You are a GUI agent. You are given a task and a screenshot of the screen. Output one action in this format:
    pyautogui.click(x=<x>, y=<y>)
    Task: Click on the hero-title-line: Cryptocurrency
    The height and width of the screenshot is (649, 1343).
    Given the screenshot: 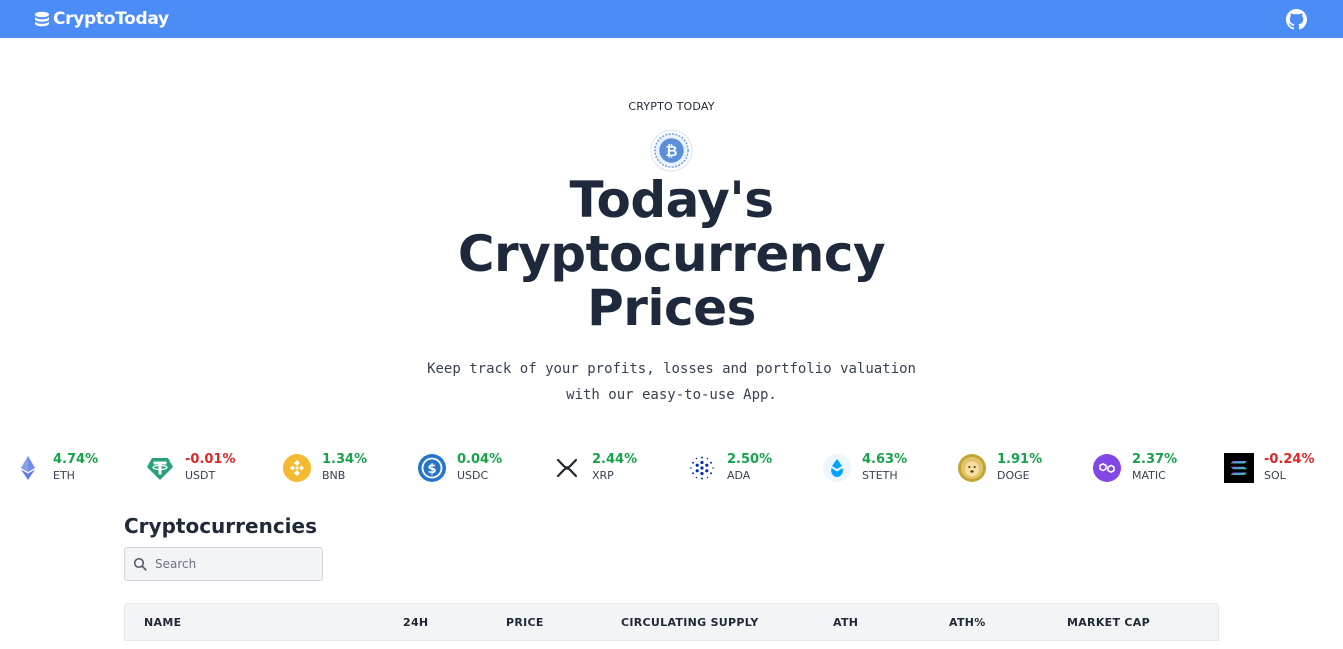 What is the action you would take?
    pyautogui.click(x=671, y=254)
    